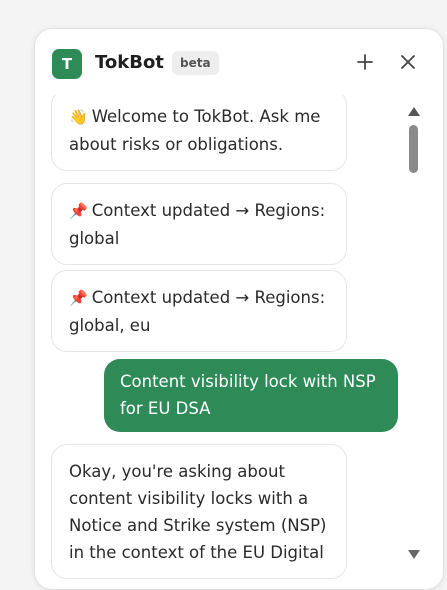 This screenshot has width=447, height=590. Describe the element at coordinates (414, 111) in the screenshot. I see `scroll-up-arrow-icon` at that location.